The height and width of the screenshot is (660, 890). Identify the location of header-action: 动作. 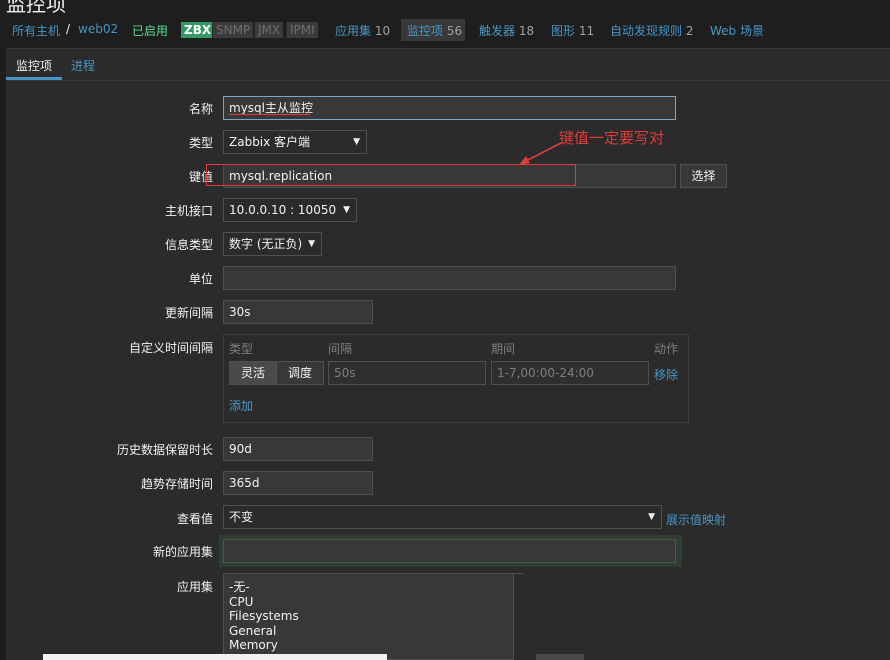
(666, 349).